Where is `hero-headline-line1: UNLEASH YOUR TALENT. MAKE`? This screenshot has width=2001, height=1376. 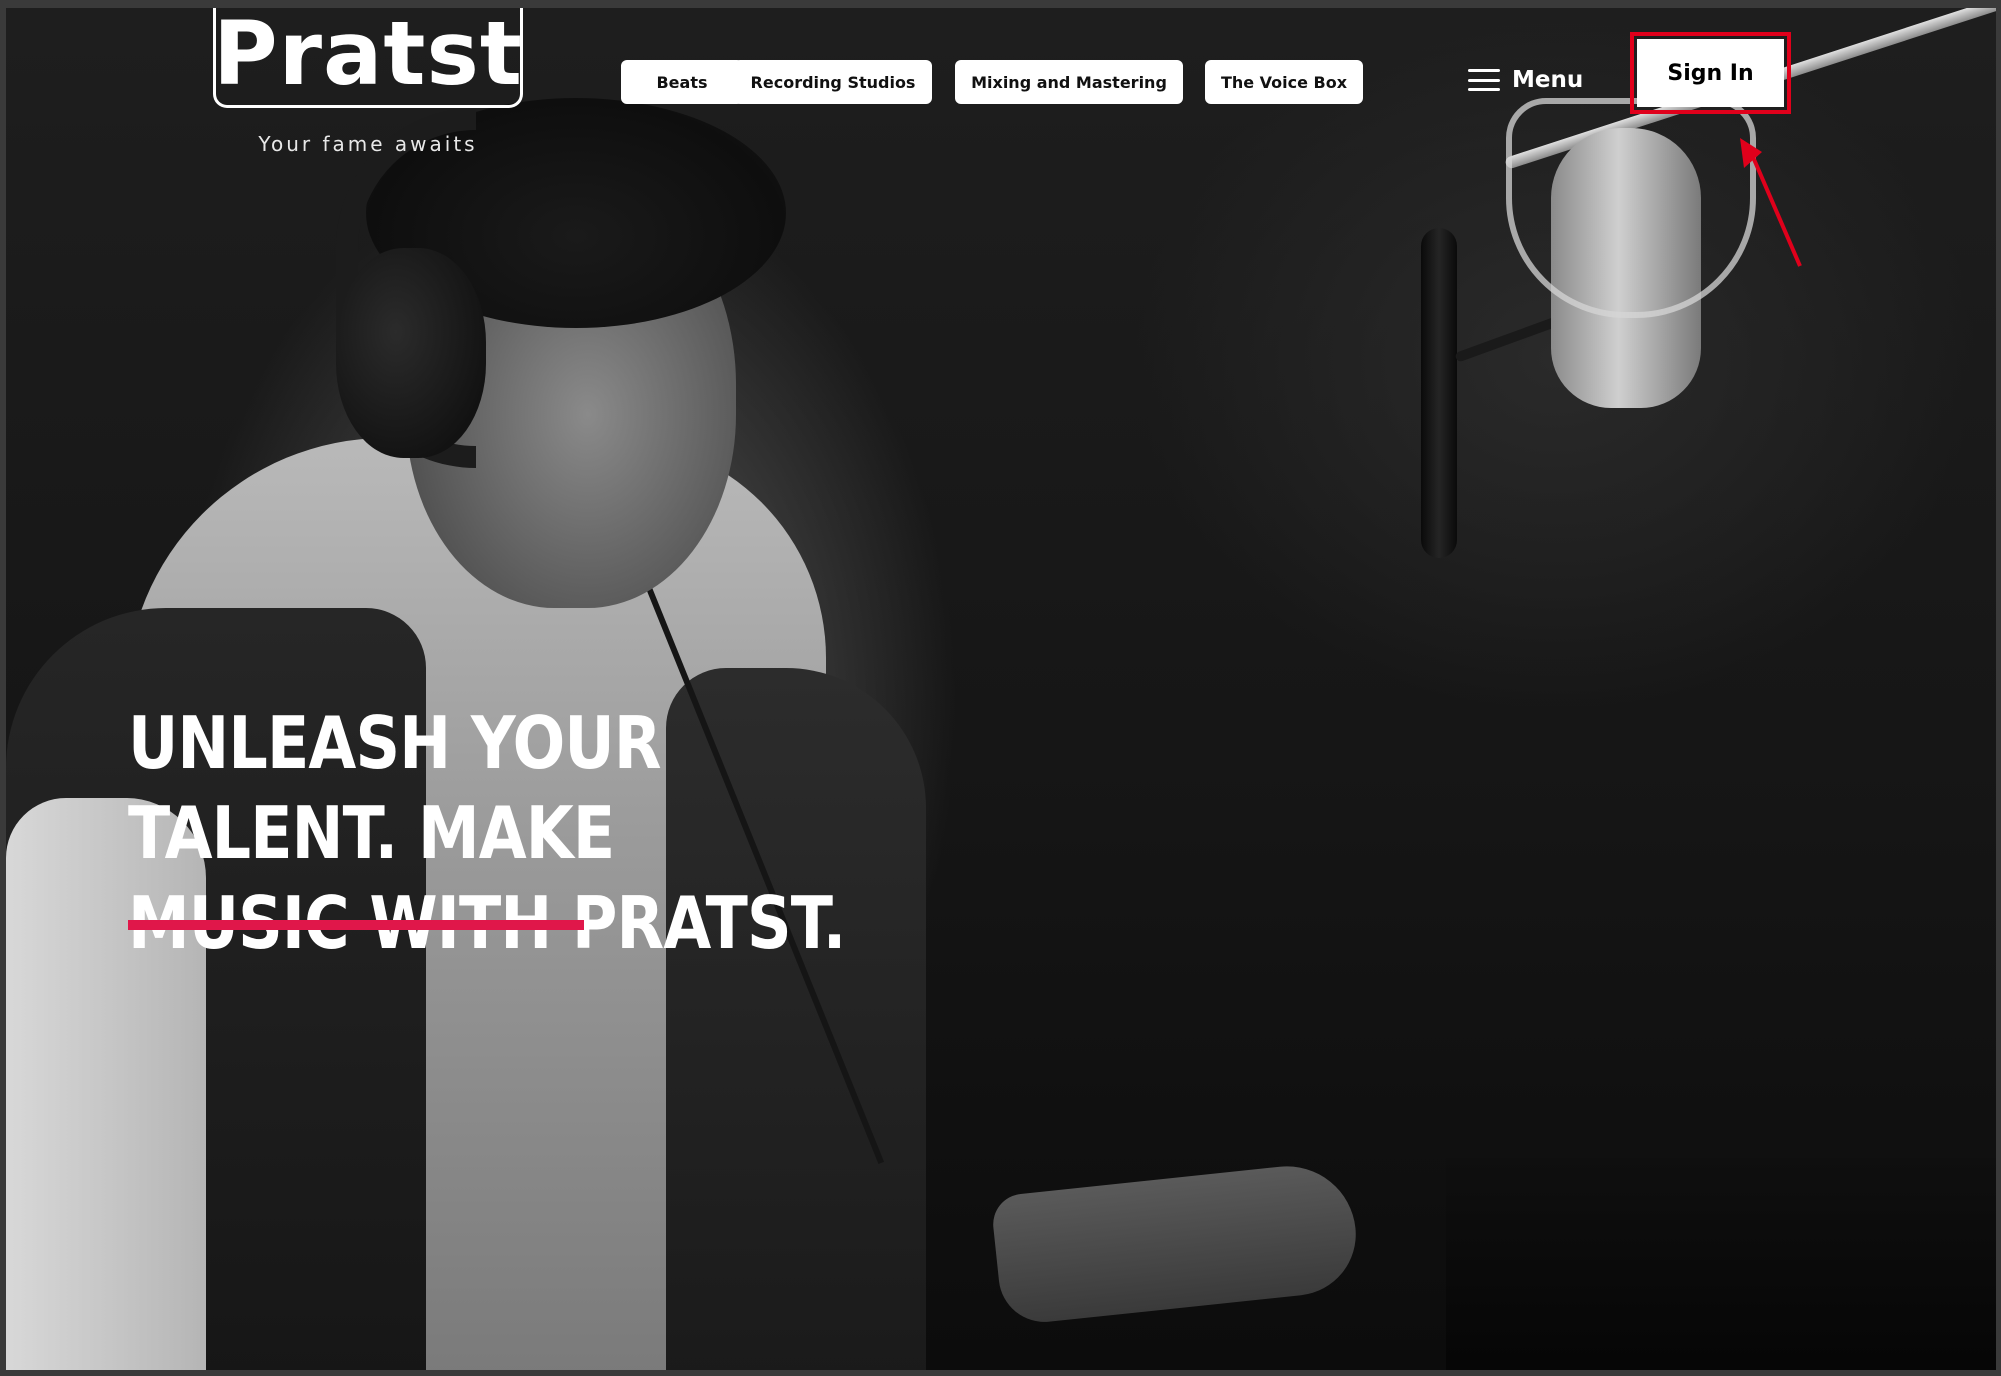 hero-headline-line1: UNLEASH YOUR TALENT. MAKE is located at coordinates (395, 788).